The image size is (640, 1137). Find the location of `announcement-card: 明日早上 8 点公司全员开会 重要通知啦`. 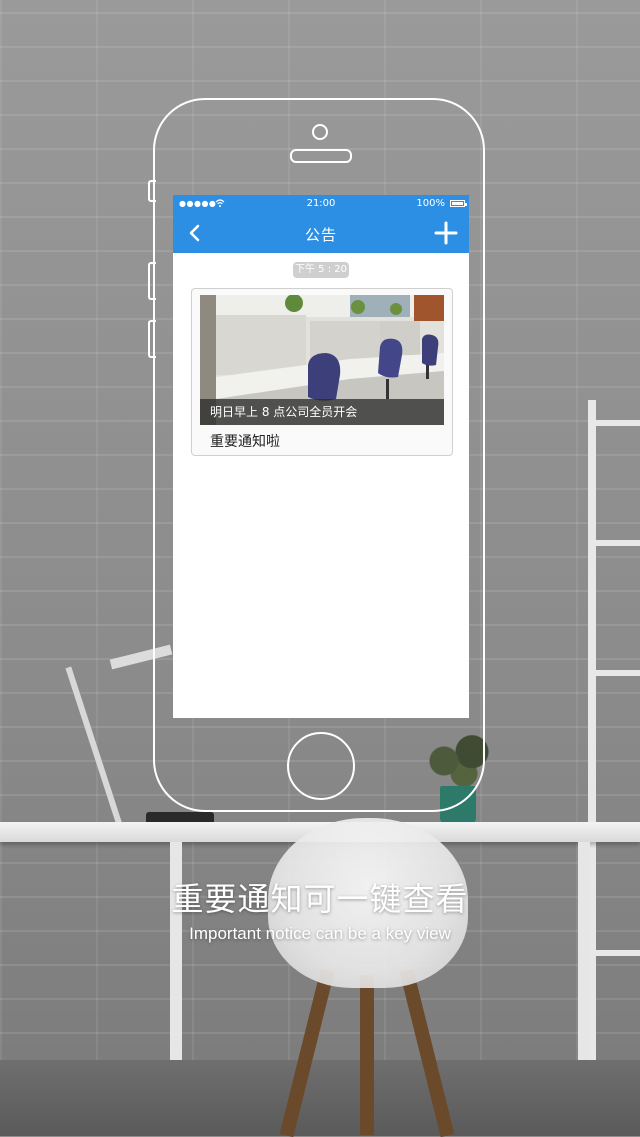

announcement-card: 明日早上 8 点公司全员开会 重要通知啦 is located at coordinates (322, 372).